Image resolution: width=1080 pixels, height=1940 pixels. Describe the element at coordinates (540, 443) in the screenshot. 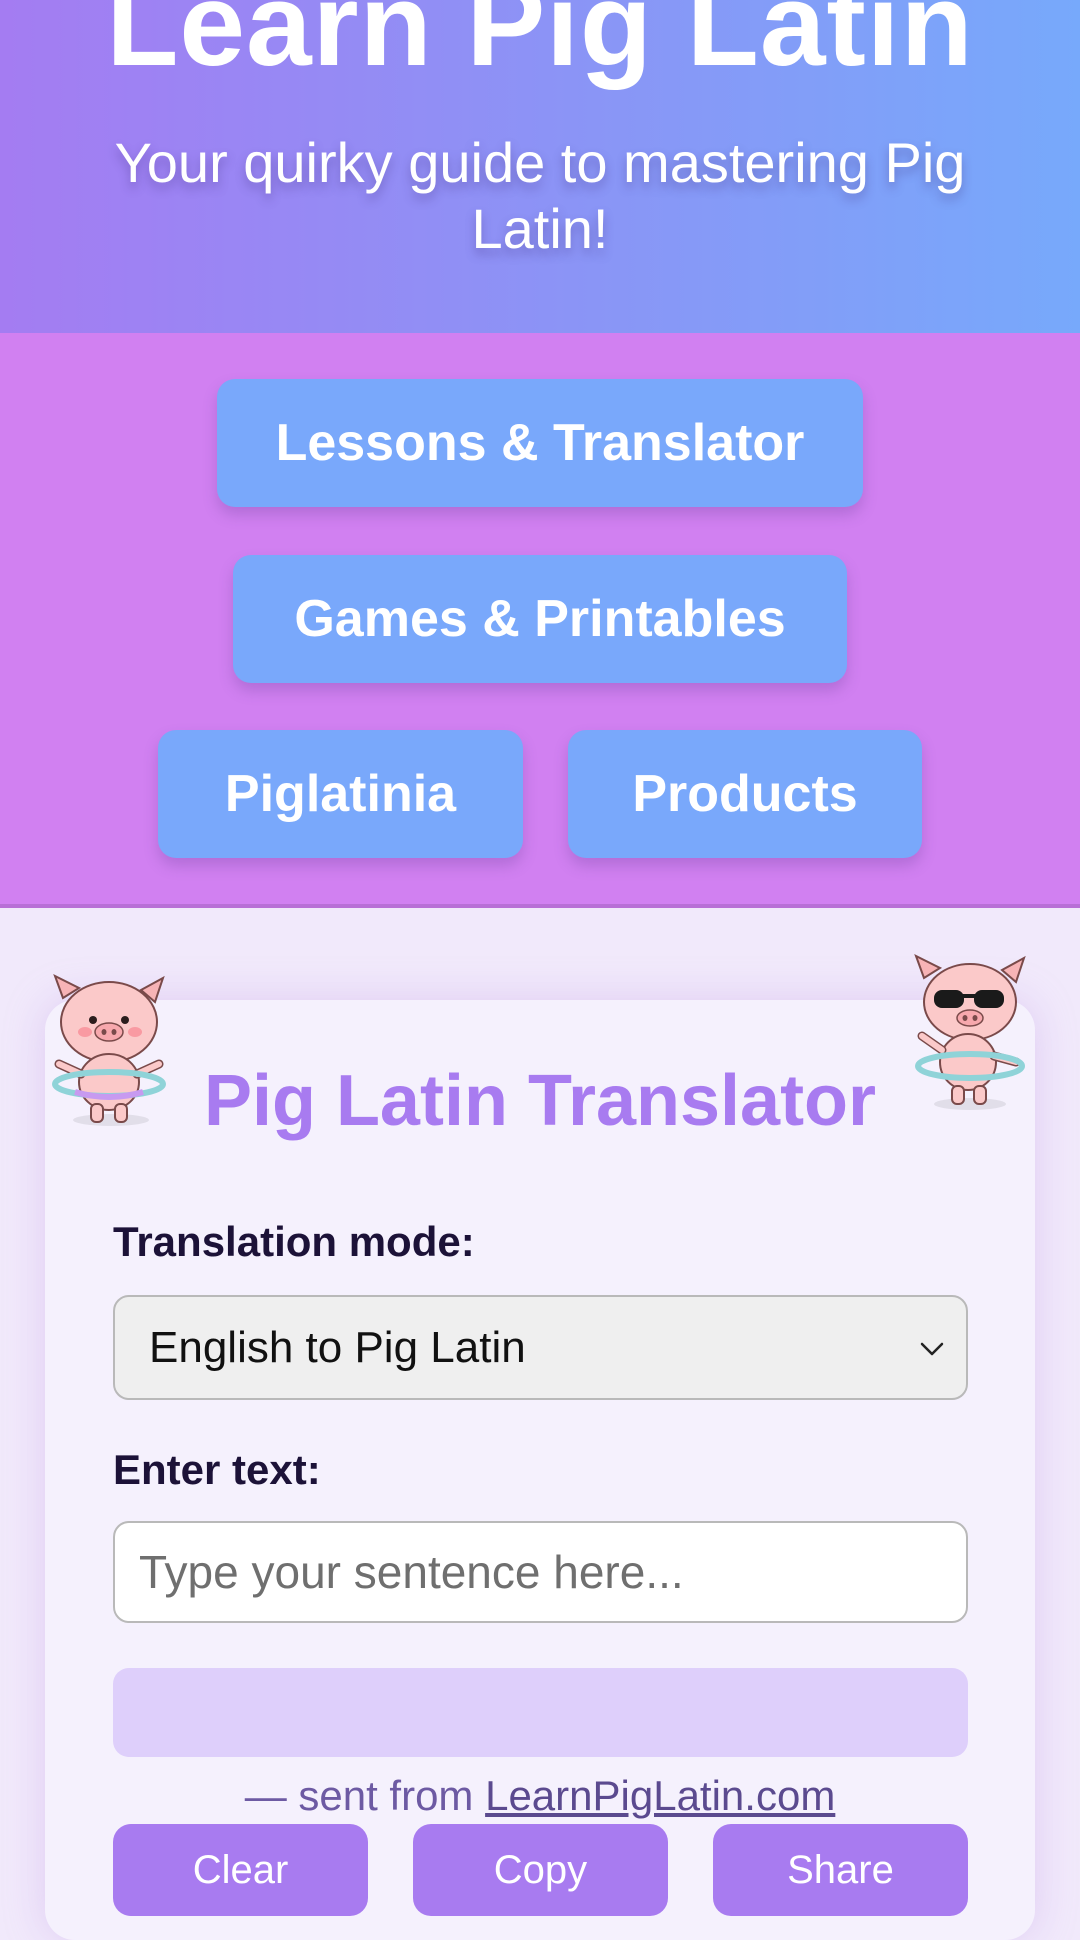

I see `nav-lessons-translator-button: Lessons & Translator` at that location.